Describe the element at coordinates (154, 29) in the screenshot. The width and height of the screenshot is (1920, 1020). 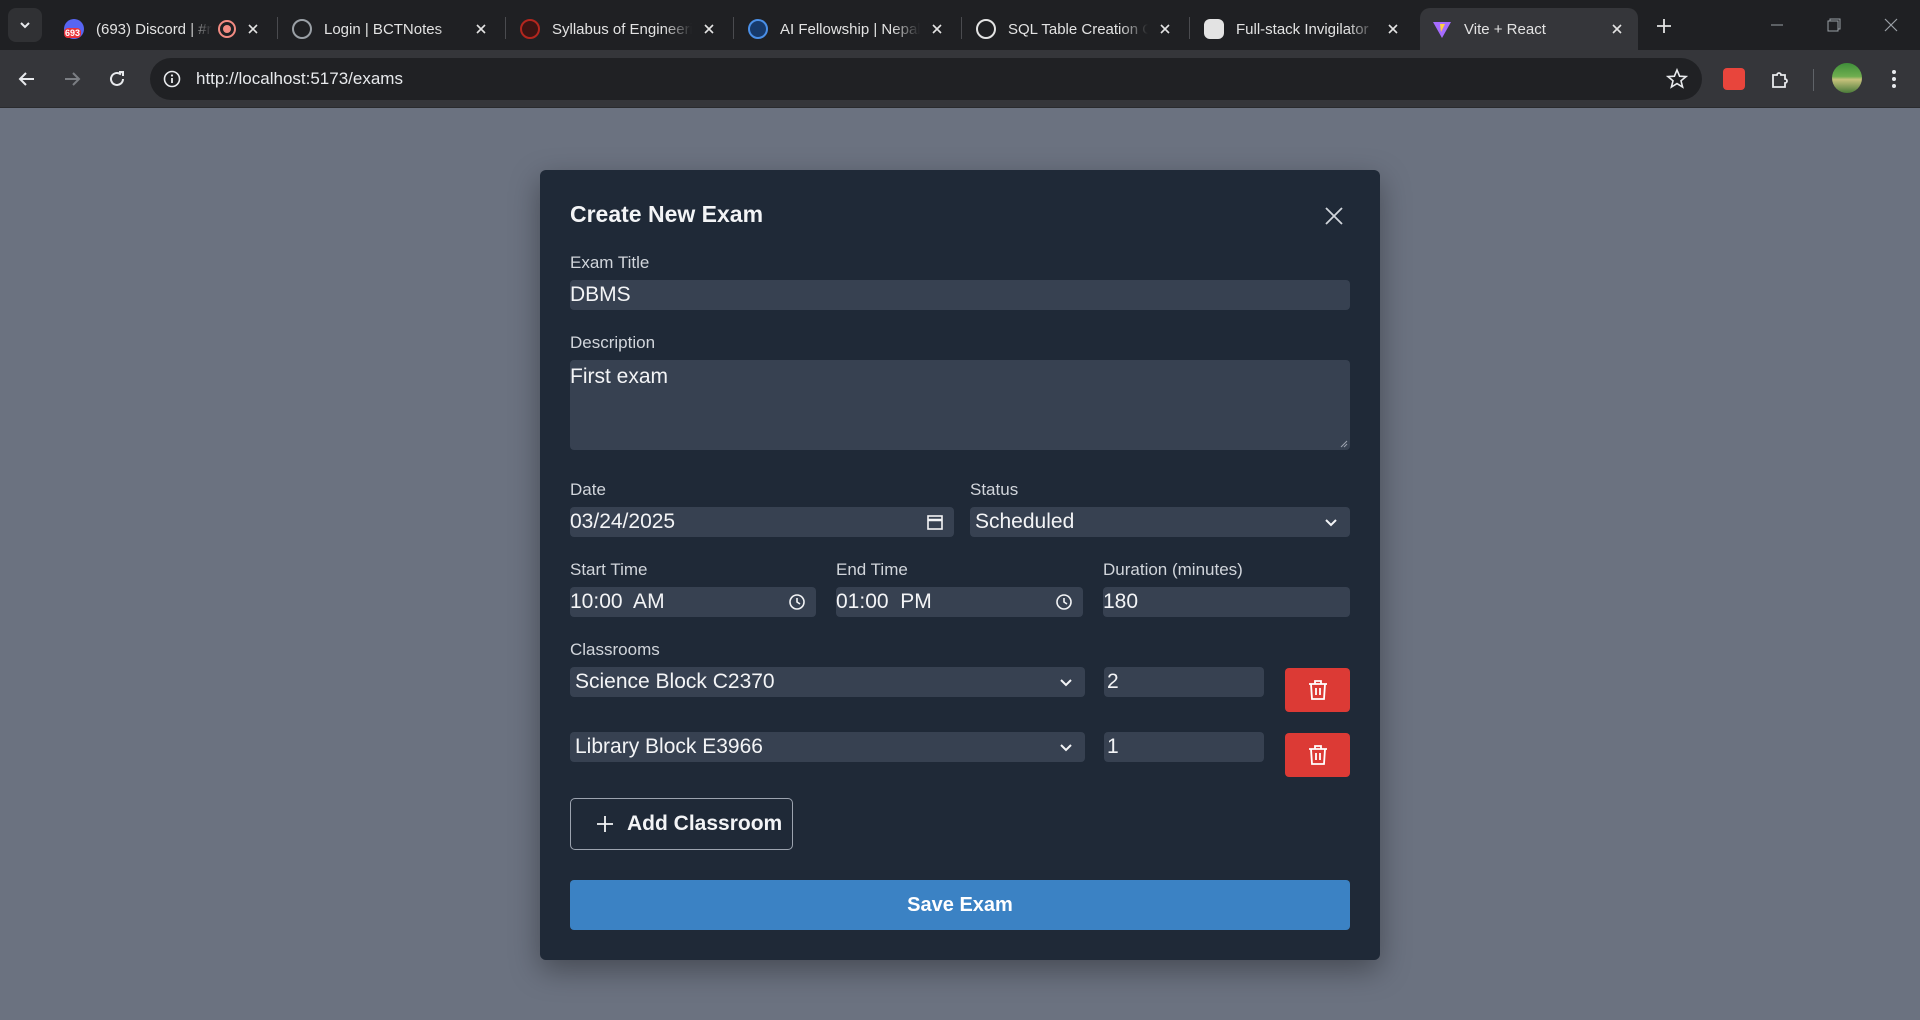
I see `tab-title: (693) Discord | #r` at that location.